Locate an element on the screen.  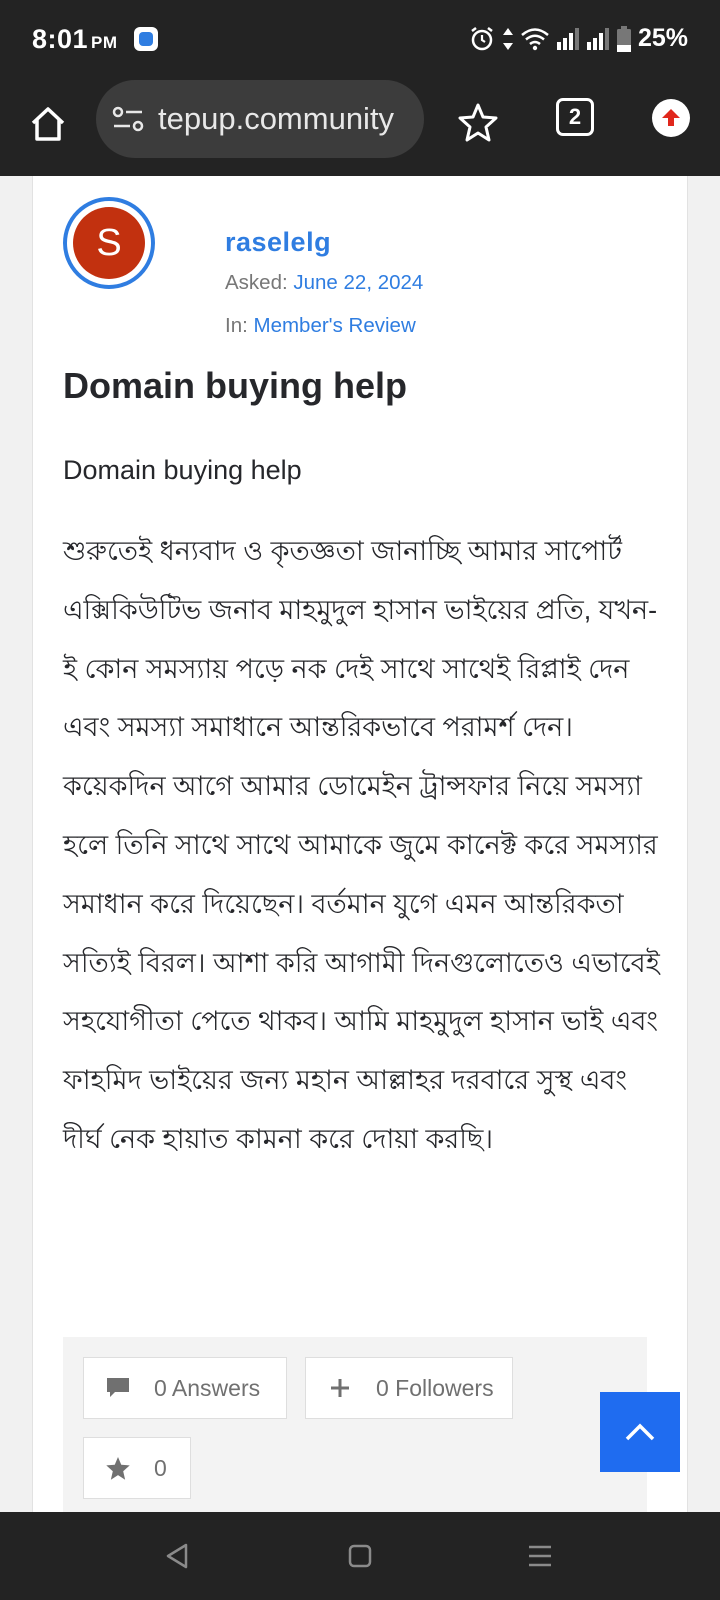
home-nav-button is located at coordinates (360, 1556).